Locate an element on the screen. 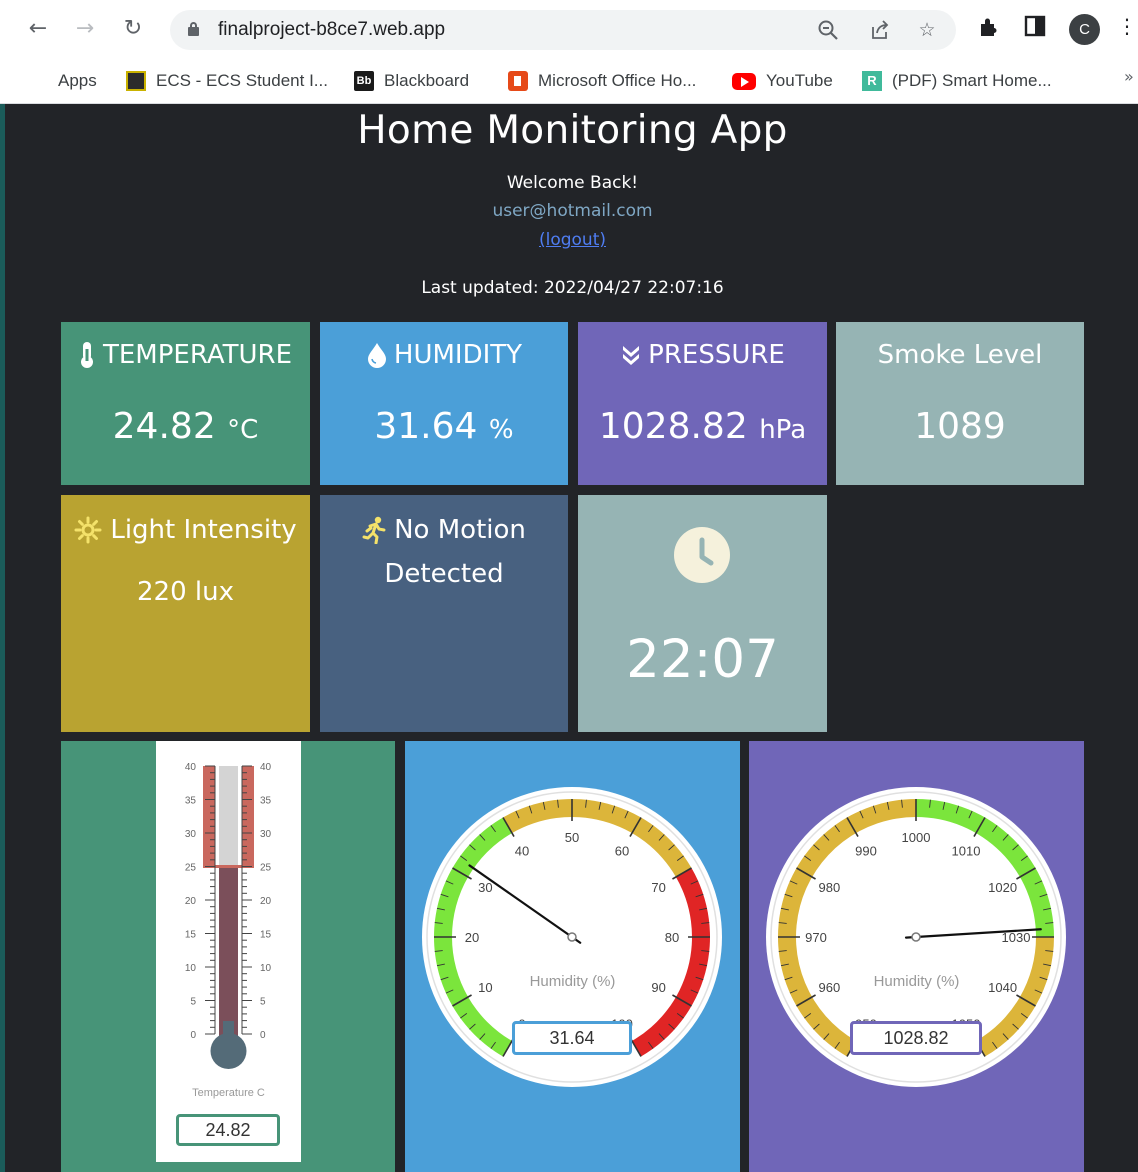 The image size is (1138, 1172). humidity-card: HUMIDITY 31.64 % is located at coordinates (444, 403).